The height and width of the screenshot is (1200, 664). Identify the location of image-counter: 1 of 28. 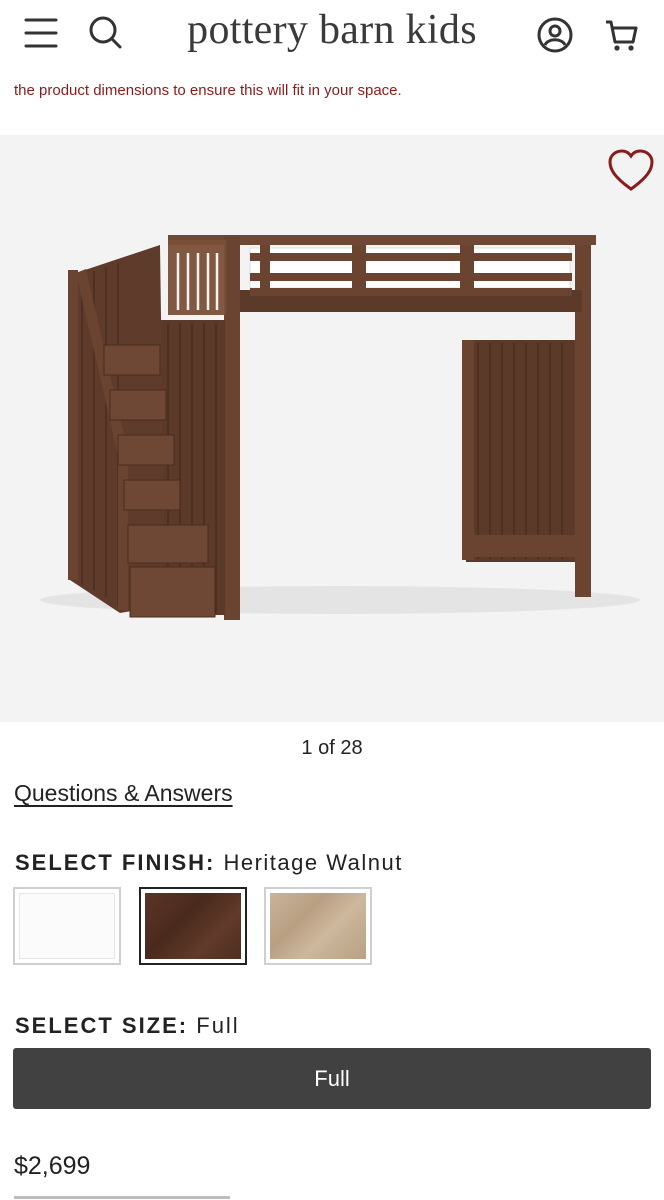
(332, 748).